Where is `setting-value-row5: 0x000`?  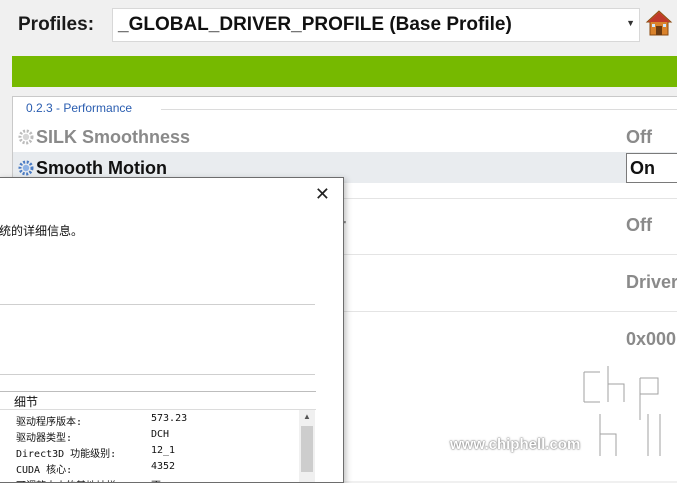
setting-value-row5: 0x000 is located at coordinates (651, 339).